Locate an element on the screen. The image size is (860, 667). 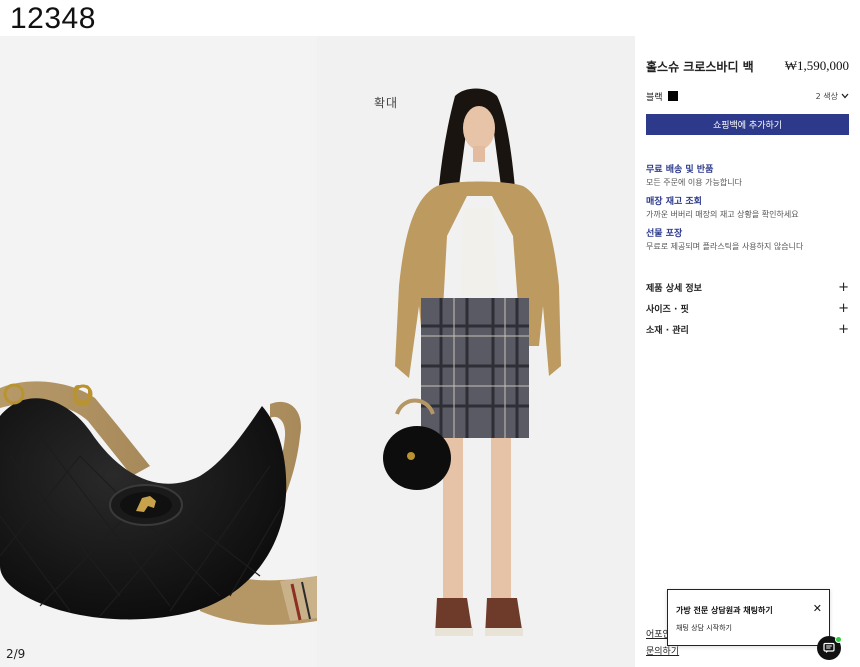
product-number: 12348 is located at coordinates (53, 18).